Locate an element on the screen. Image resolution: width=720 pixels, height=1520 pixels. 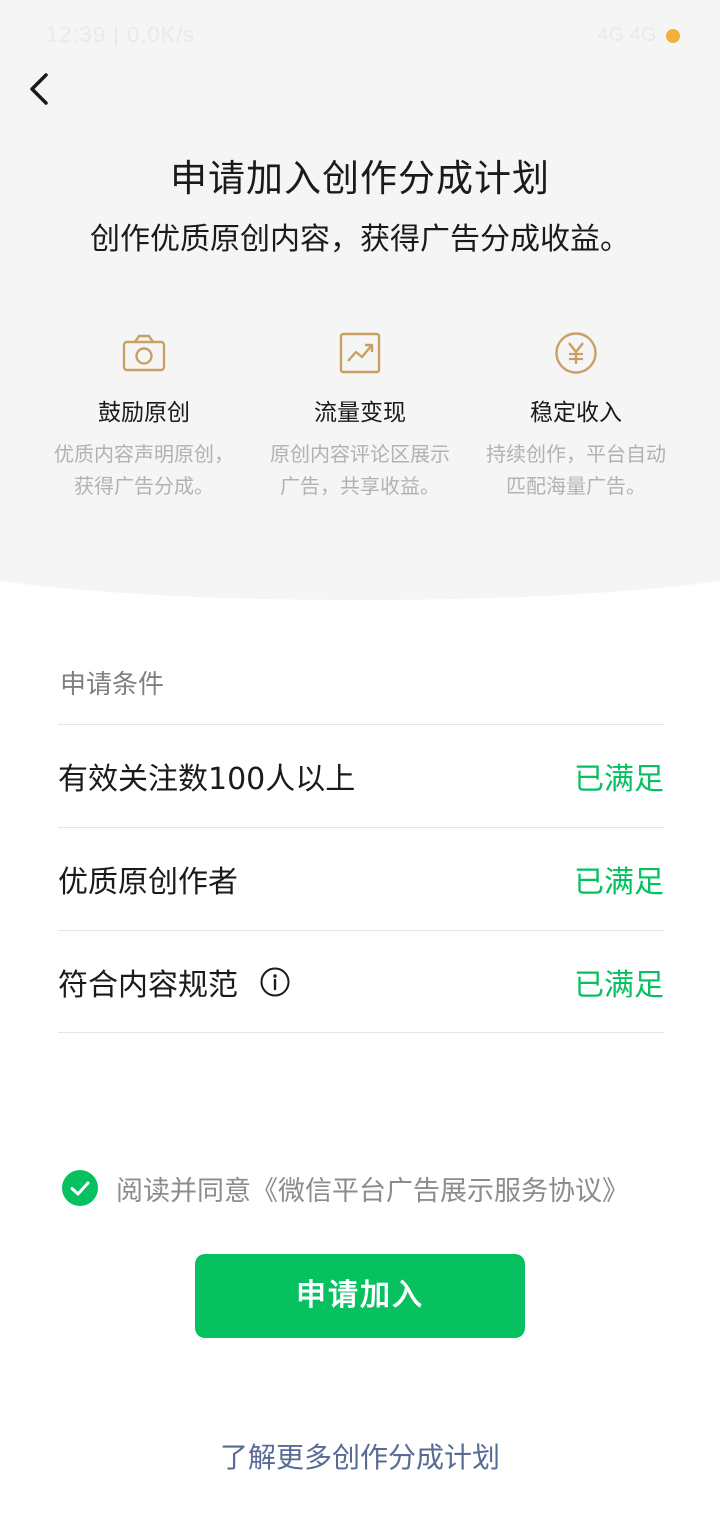
condition-label: 有效关注数100人以上 is located at coordinates (206, 776).